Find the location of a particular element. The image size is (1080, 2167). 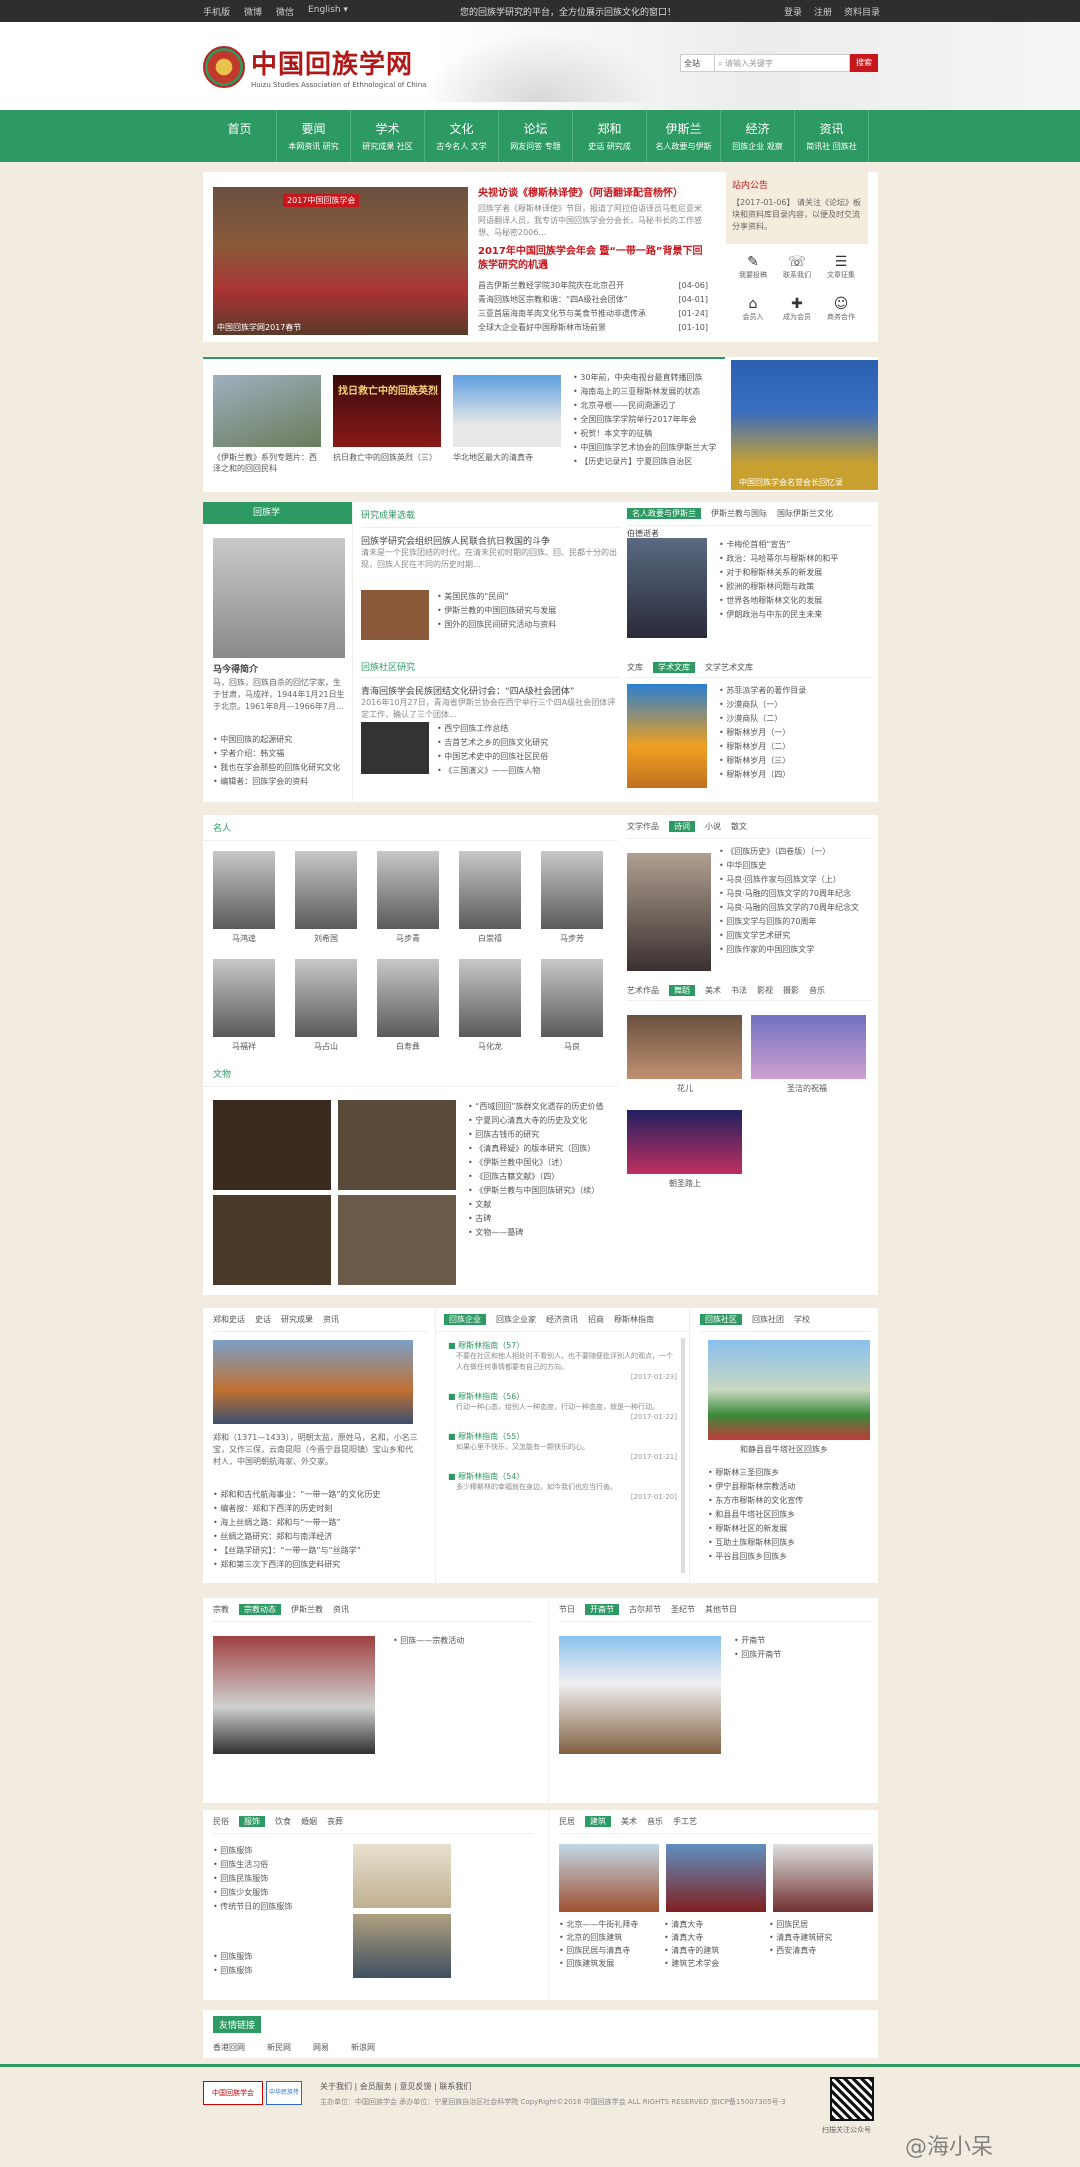

list-item: • 中华回族史 is located at coordinates (795, 866).